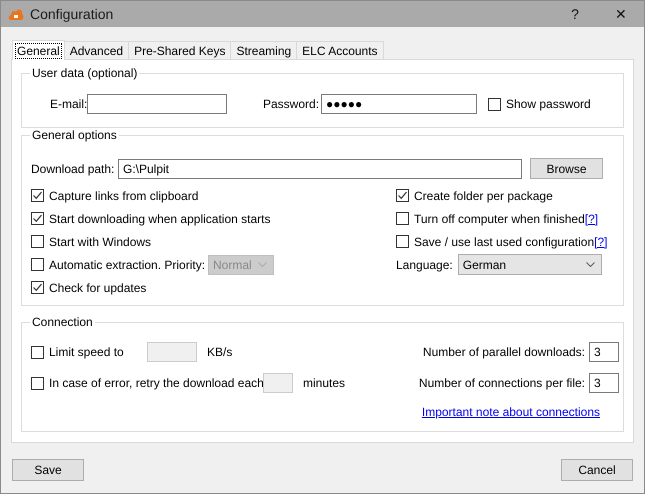  I want to click on group-title: General options, so click(74, 135).